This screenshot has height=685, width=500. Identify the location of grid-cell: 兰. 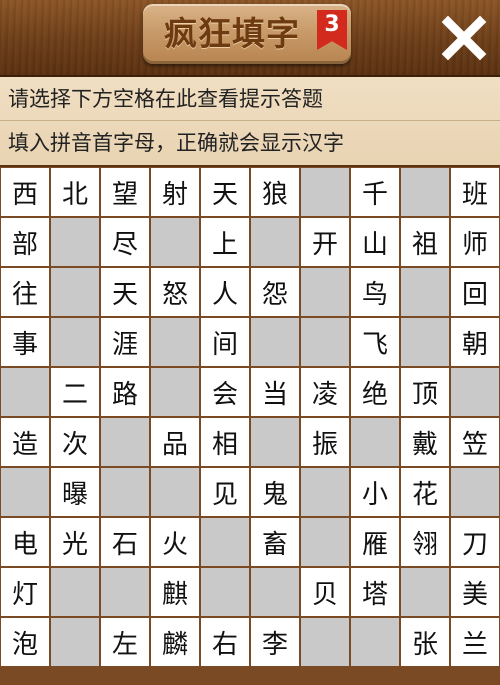
(475, 642).